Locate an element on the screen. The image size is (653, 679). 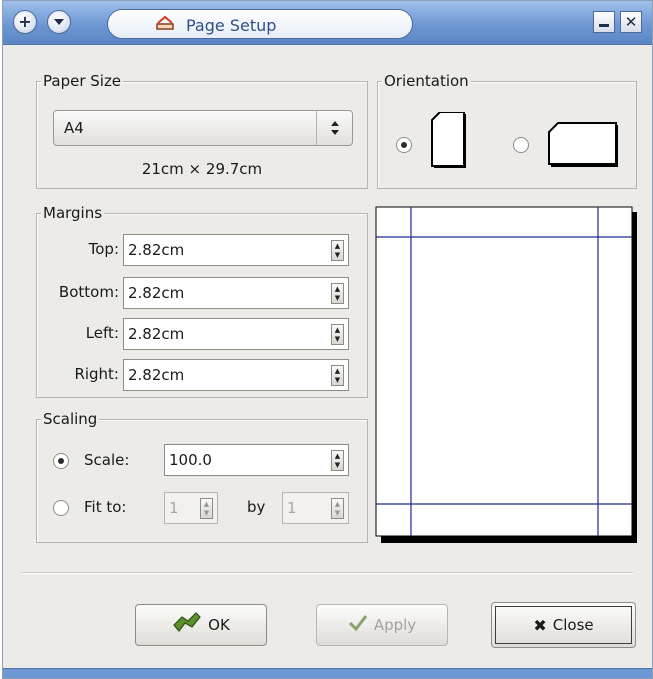
margin-right-value: 2.82cm is located at coordinates (156, 375).